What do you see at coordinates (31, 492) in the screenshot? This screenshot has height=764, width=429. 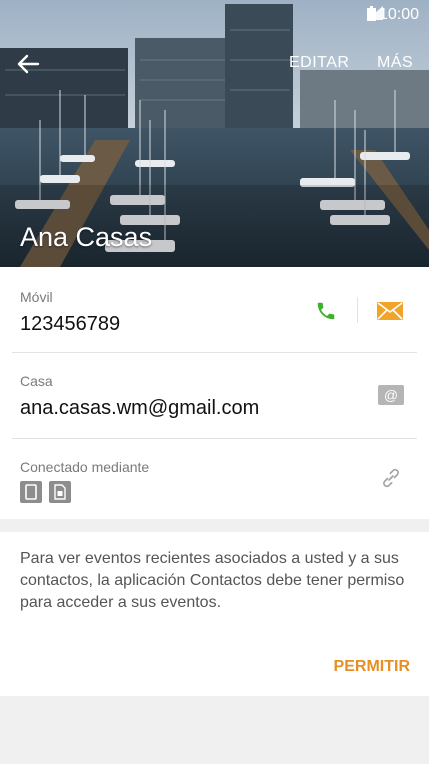 I see `device-account-icon` at bounding box center [31, 492].